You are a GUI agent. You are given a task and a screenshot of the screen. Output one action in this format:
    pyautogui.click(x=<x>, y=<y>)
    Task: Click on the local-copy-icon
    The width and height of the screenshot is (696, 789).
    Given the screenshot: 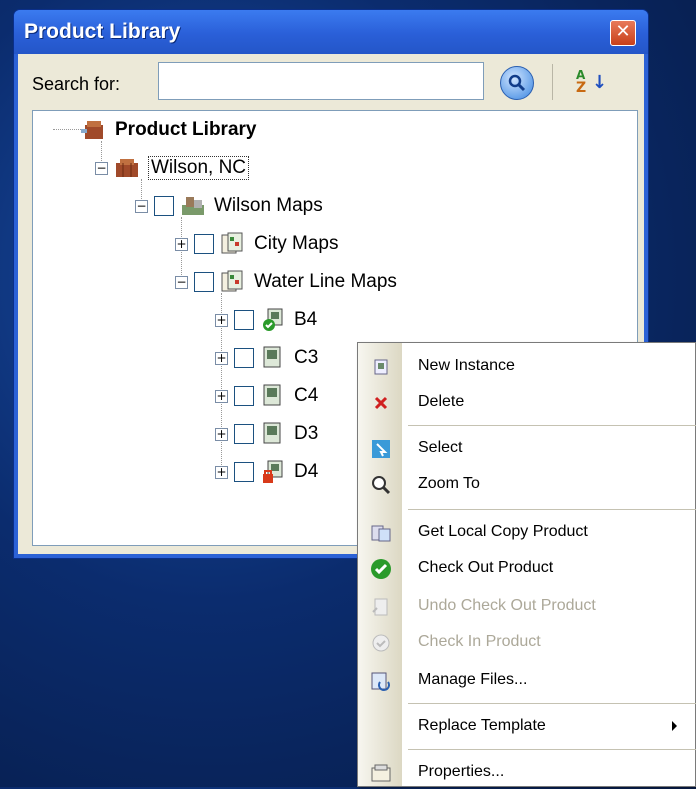 What is the action you would take?
    pyautogui.click(x=381, y=533)
    